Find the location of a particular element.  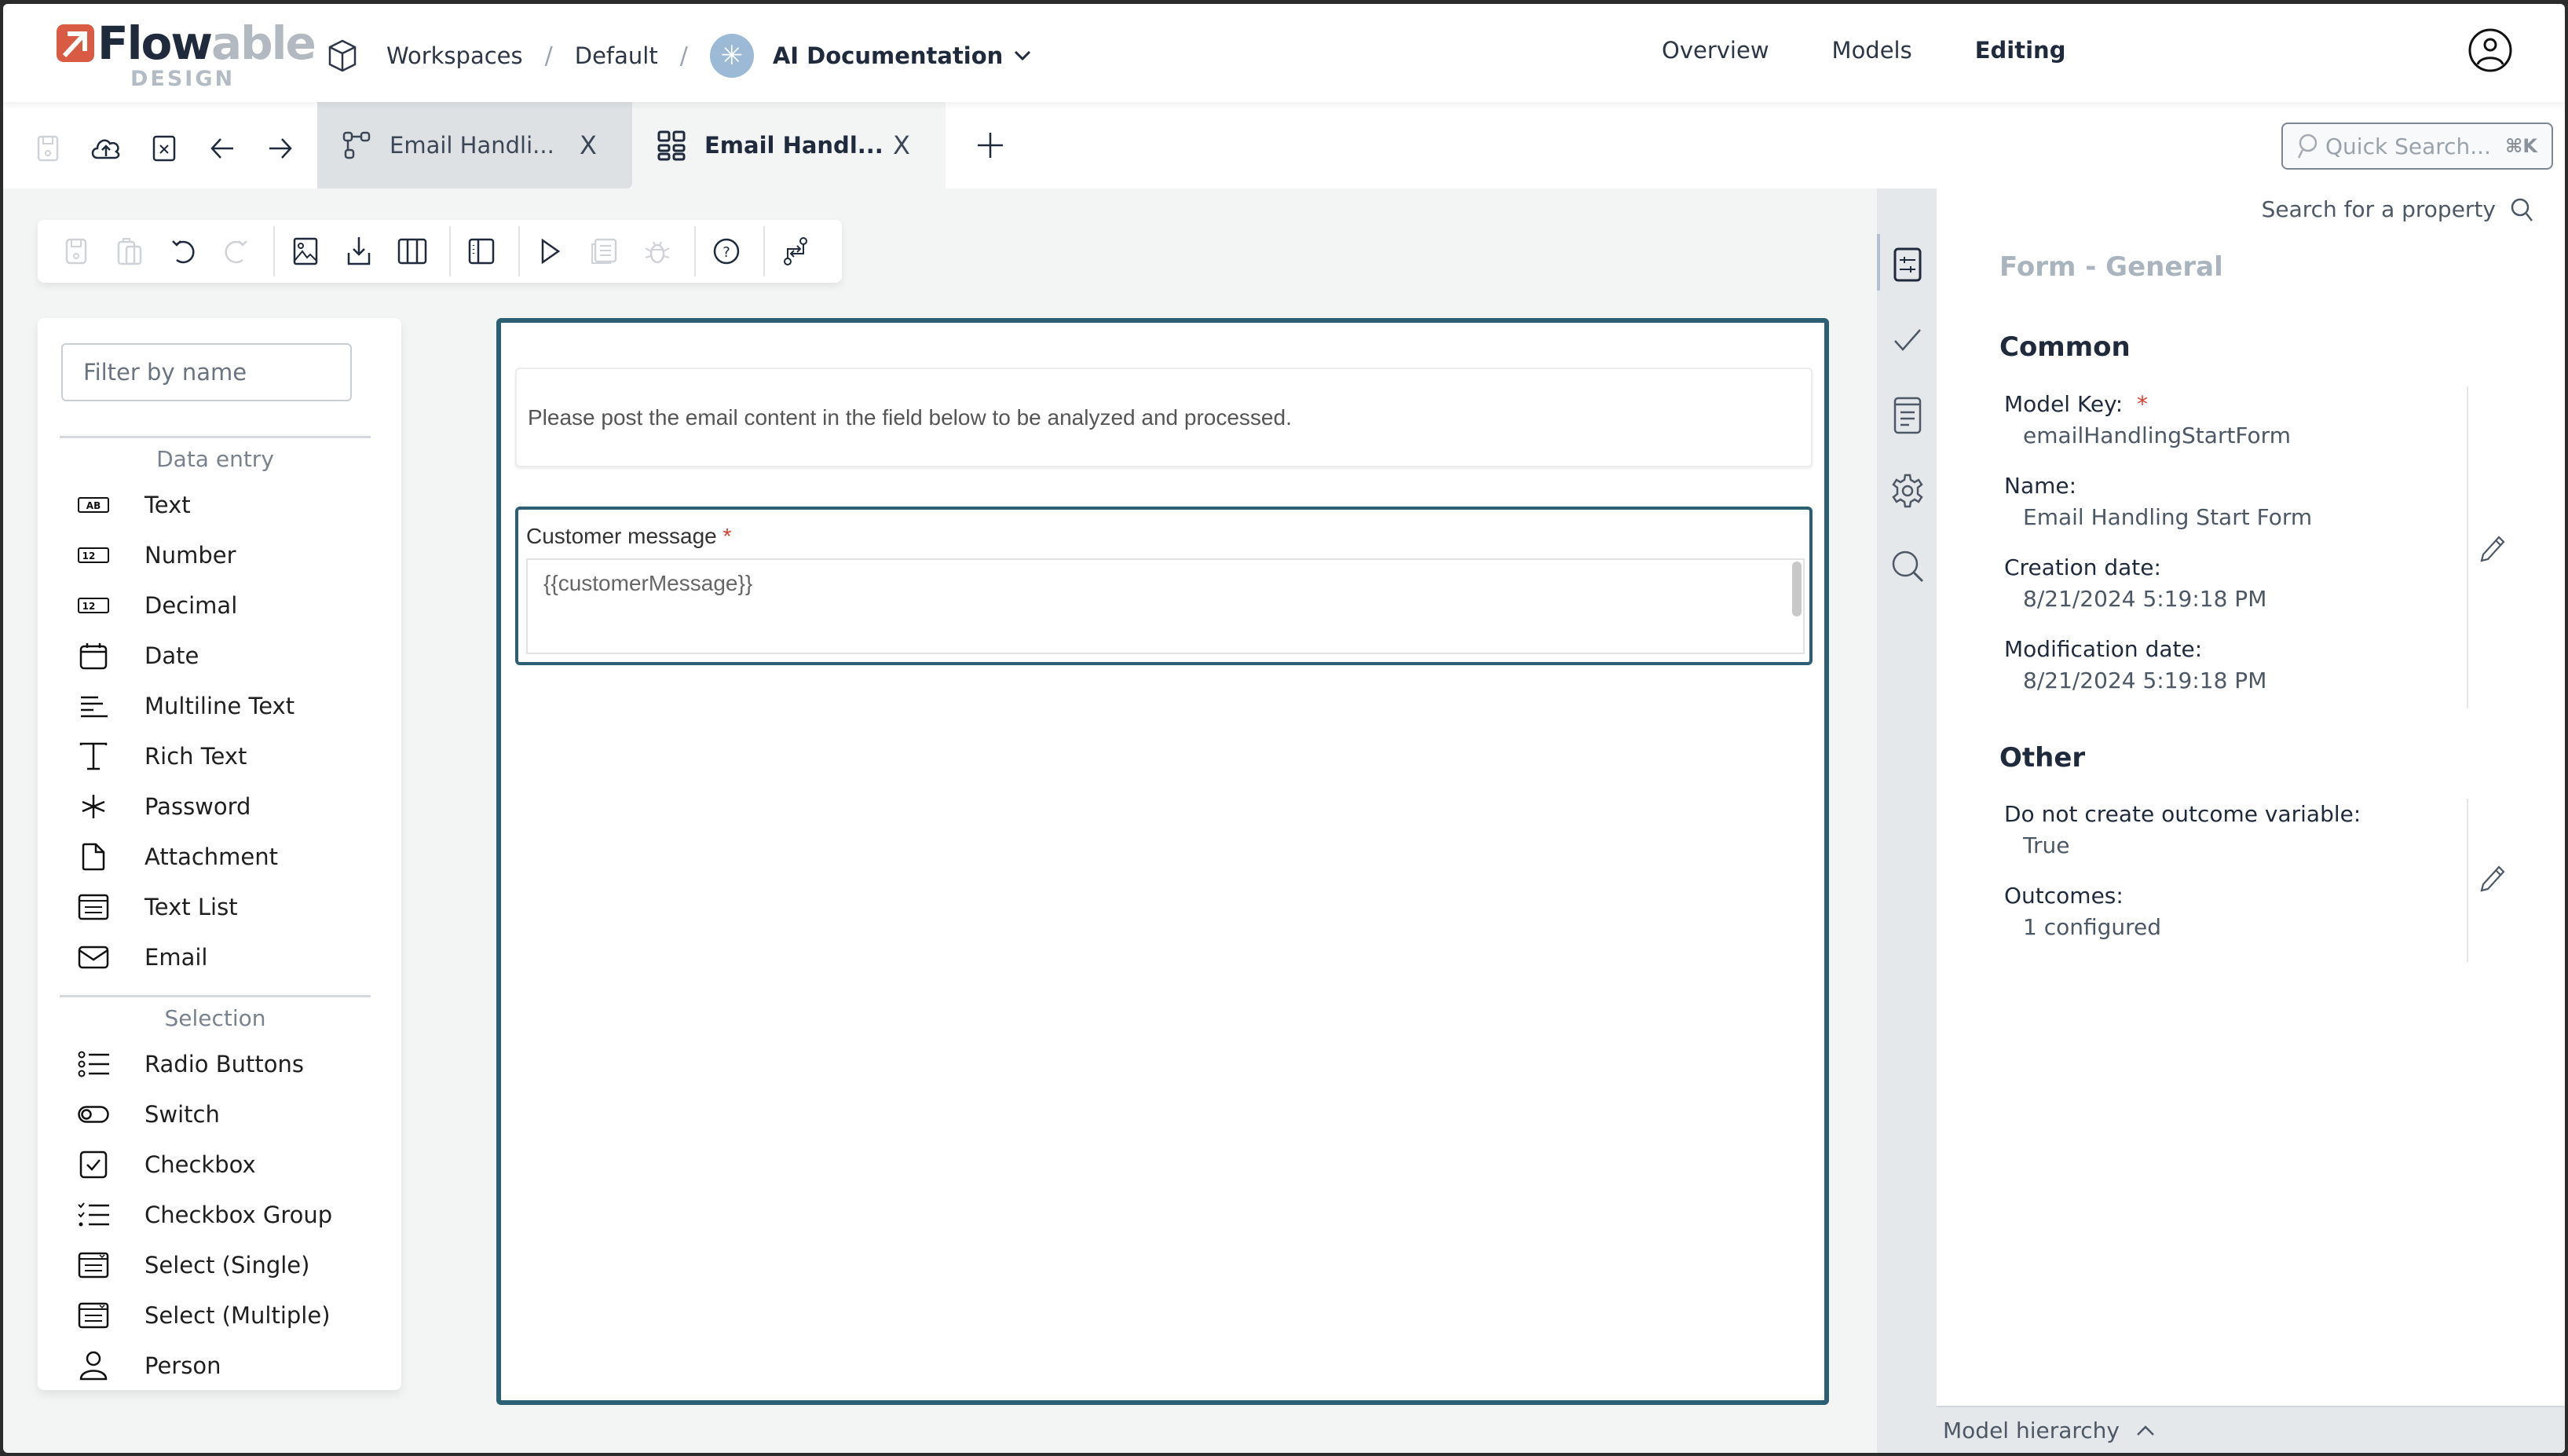

arrow-right-icon is located at coordinates (281, 148).